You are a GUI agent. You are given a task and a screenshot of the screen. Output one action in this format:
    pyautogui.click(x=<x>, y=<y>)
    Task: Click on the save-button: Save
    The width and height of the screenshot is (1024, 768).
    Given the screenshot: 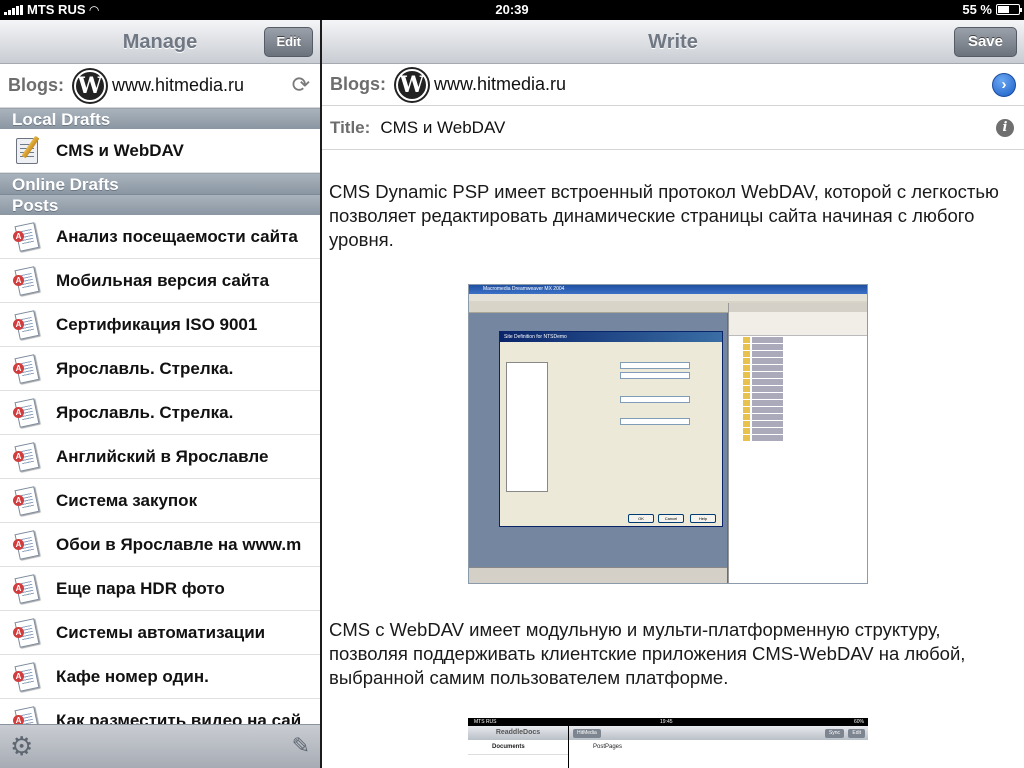 What is the action you would take?
    pyautogui.click(x=985, y=42)
    